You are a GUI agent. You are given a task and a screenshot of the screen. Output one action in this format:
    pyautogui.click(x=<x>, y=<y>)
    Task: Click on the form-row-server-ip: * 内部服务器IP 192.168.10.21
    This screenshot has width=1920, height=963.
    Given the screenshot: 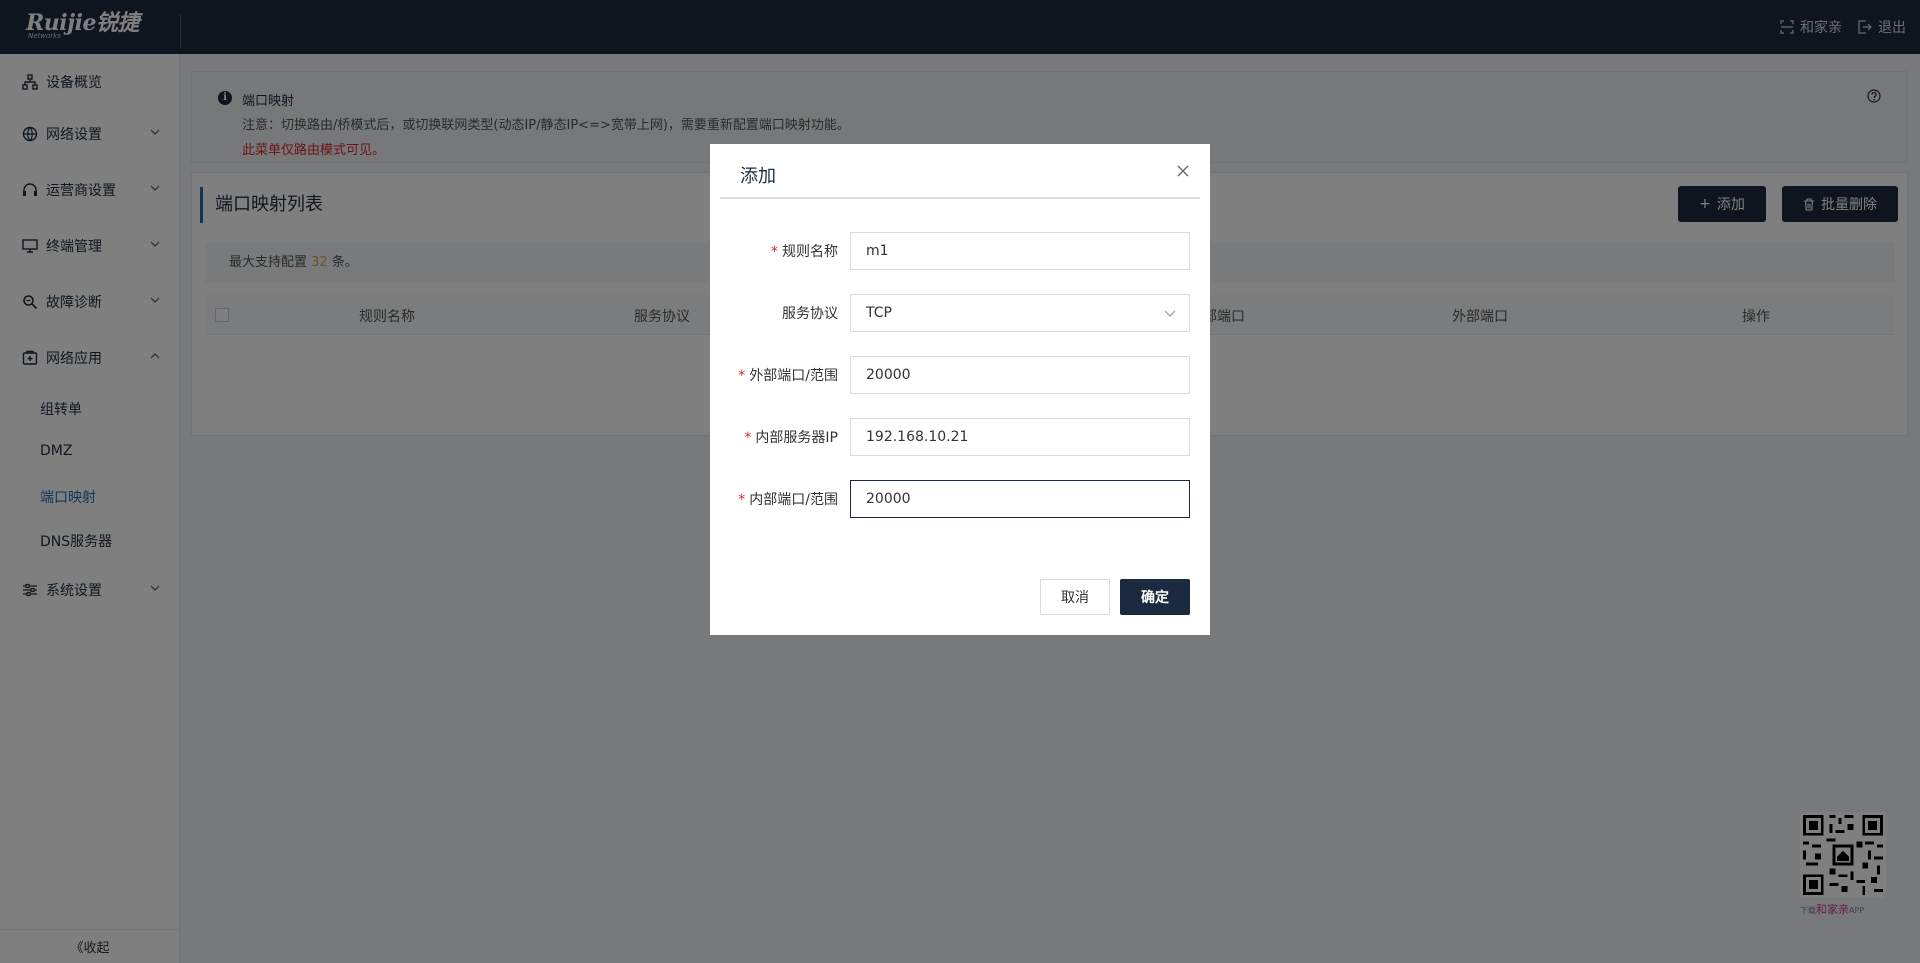 What is the action you would take?
    pyautogui.click(x=960, y=437)
    